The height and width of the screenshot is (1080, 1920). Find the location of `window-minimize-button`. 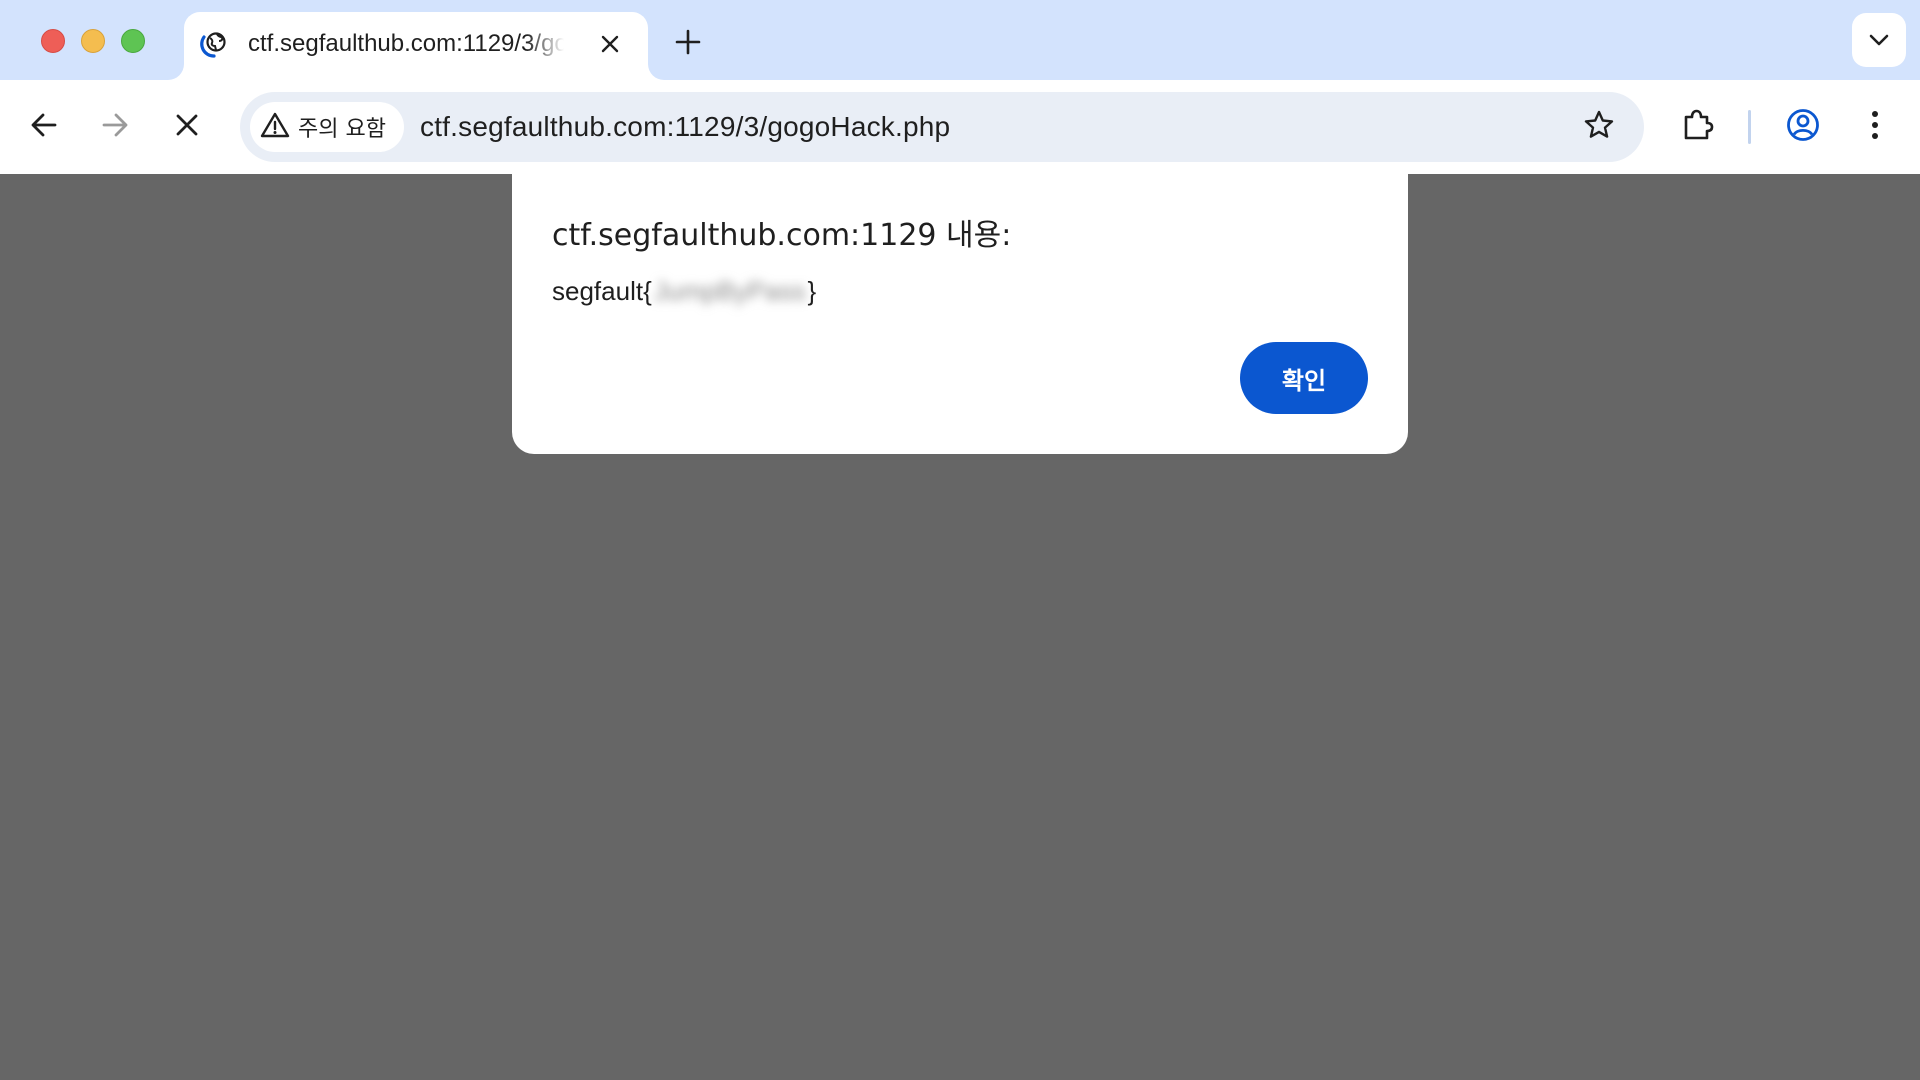

window-minimize-button is located at coordinates (93, 41).